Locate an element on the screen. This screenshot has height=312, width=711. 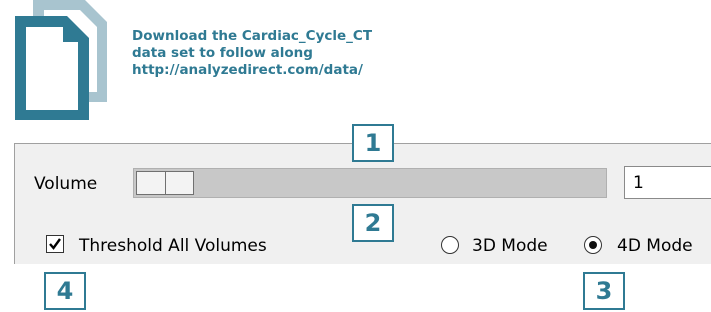
checkmark-icon is located at coordinates (55, 244).